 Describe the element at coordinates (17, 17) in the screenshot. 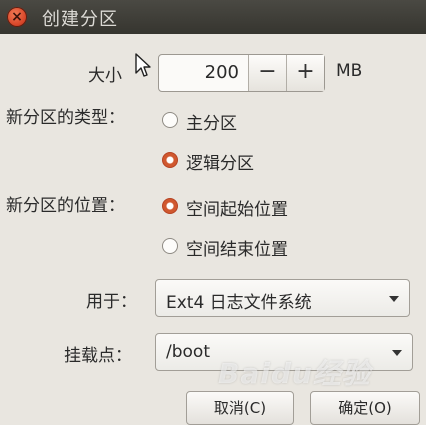

I see `close-icon: ×` at that location.